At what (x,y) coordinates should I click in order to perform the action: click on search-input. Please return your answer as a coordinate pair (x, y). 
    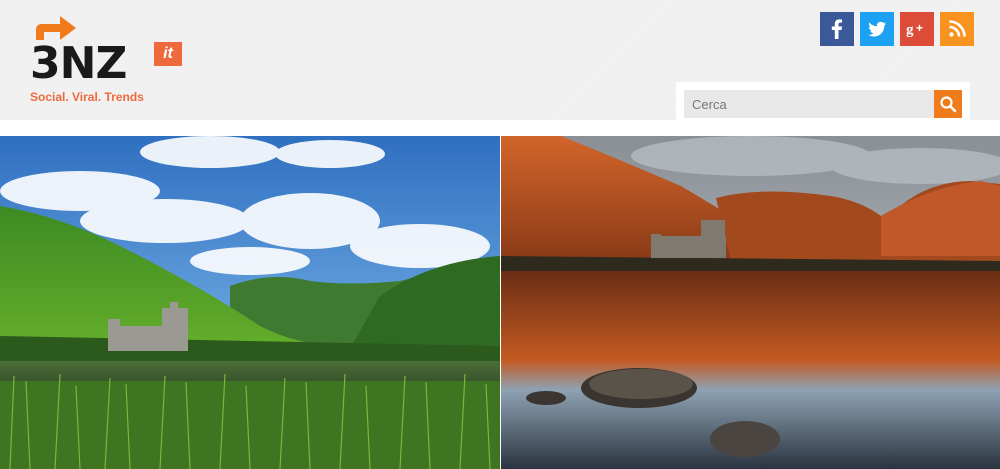
    Looking at the image, I should click on (809, 104).